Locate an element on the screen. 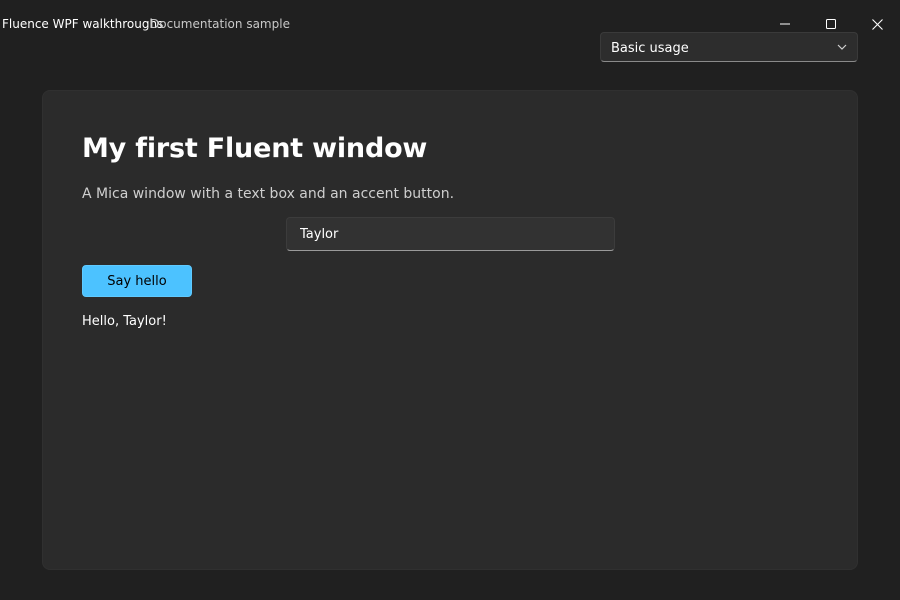 This screenshot has width=900, height=600. chevron-down-icon is located at coordinates (842, 47).